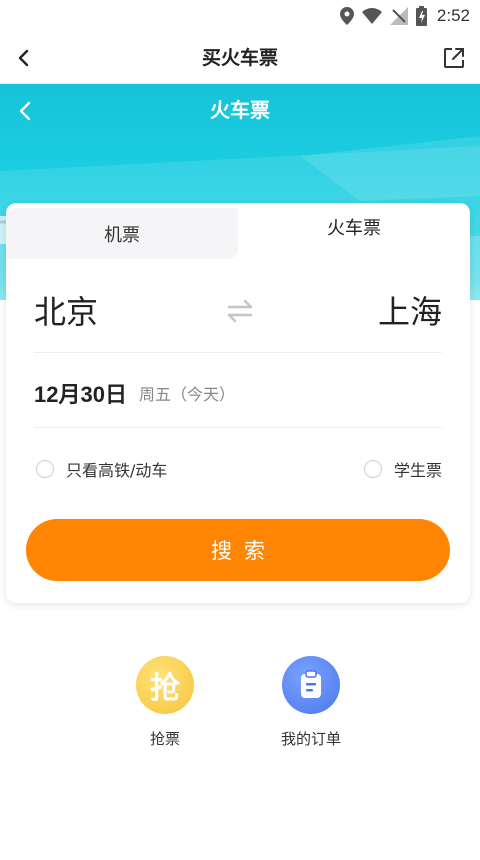 The width and height of the screenshot is (480, 860). What do you see at coordinates (398, 16) in the screenshot?
I see `signal-icon` at bounding box center [398, 16].